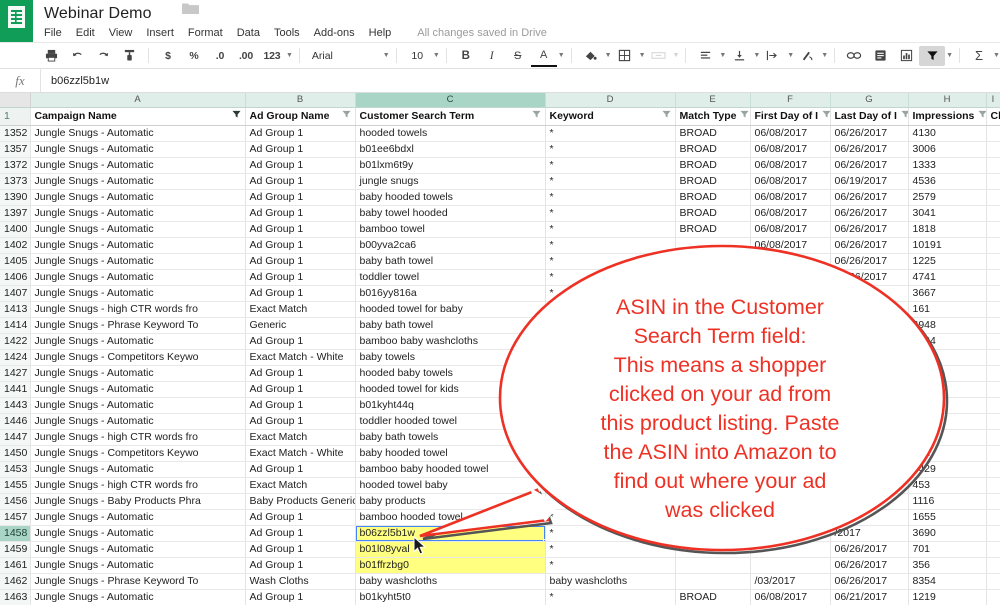 The image size is (1000, 605). Describe the element at coordinates (947, 133) in the screenshot. I see `impressions-cell: 4130` at that location.